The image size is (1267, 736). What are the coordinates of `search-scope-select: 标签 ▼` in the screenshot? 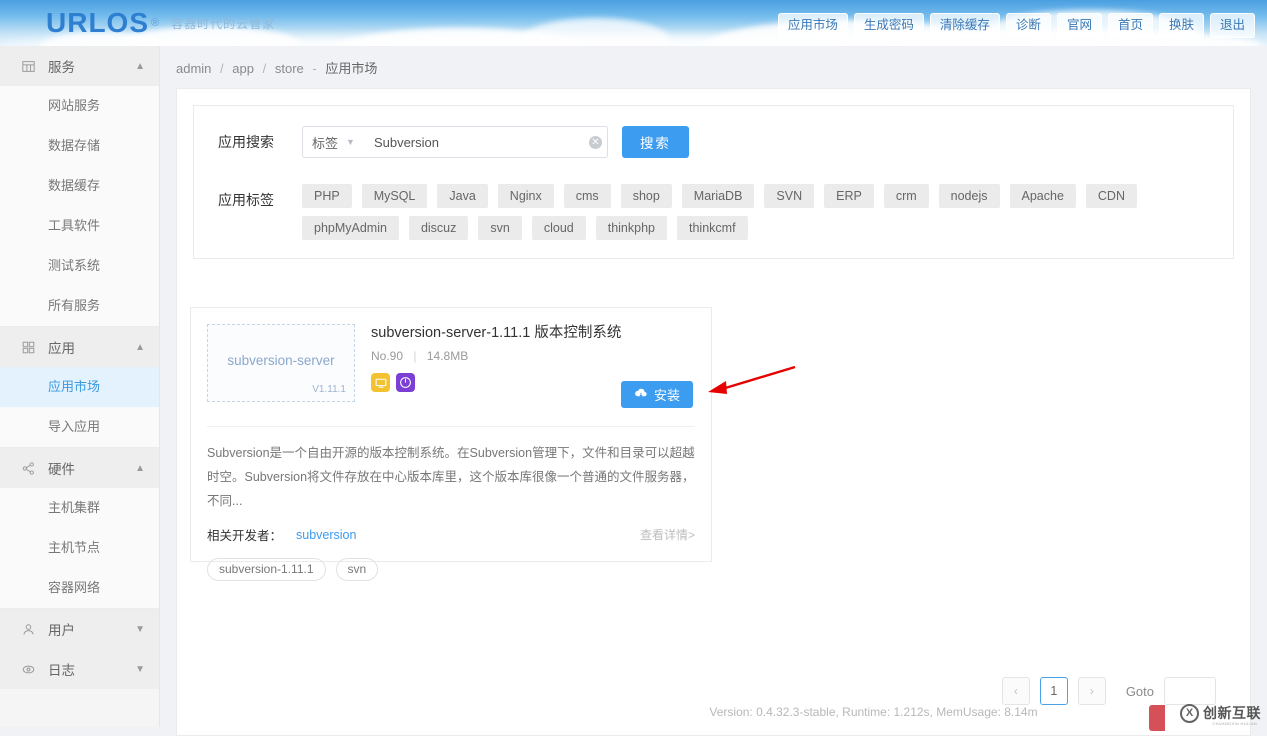 It's located at (333, 142).